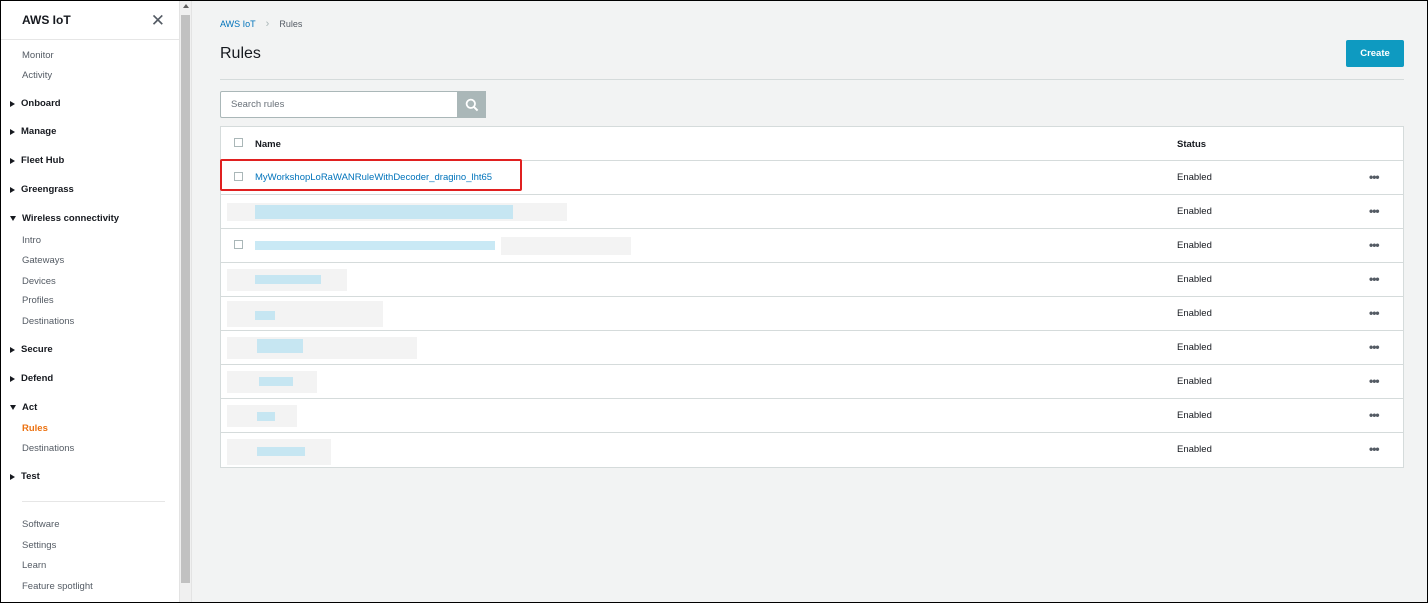  What do you see at coordinates (37, 75) in the screenshot?
I see `sidebar-item-activity: Activity` at bounding box center [37, 75].